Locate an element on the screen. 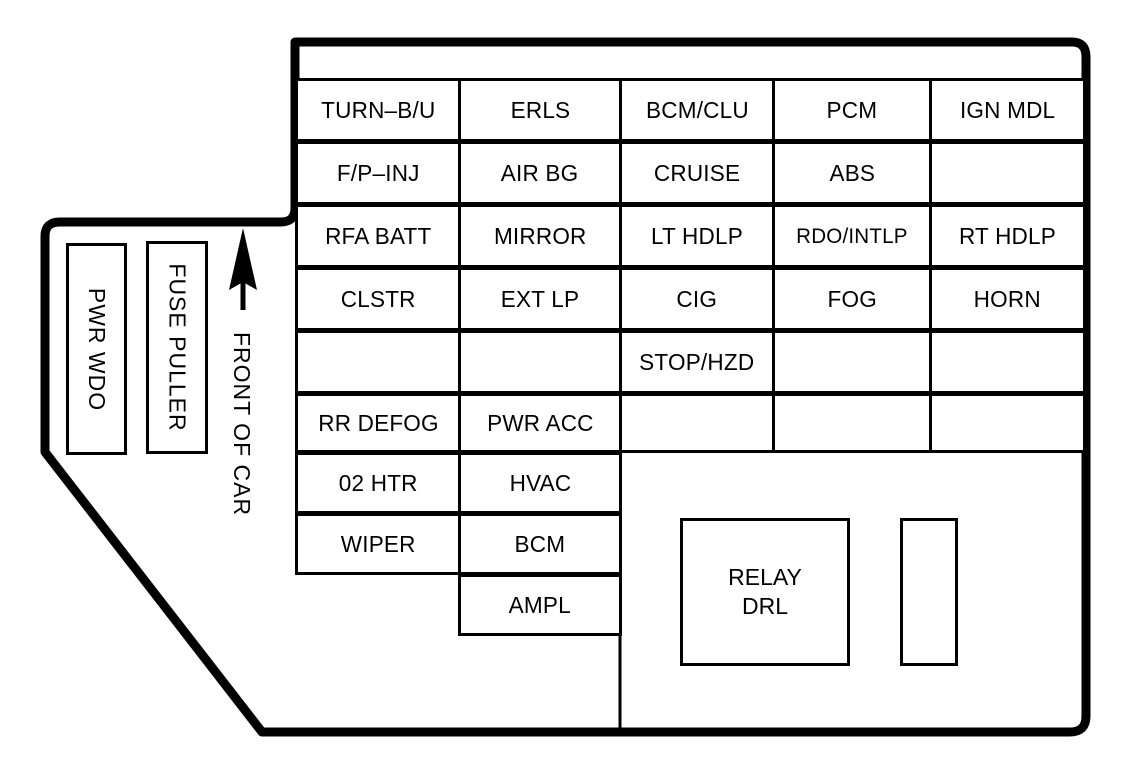 The image size is (1126, 774). fuse-cell-r6c4 is located at coordinates (852, 423).